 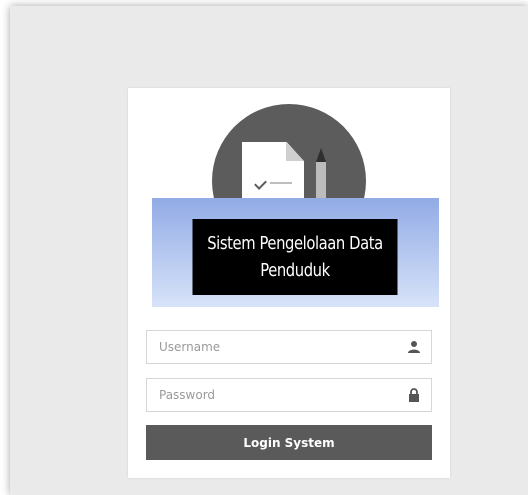 What do you see at coordinates (321, 155) in the screenshot?
I see `pencil-tip-icon` at bounding box center [321, 155].